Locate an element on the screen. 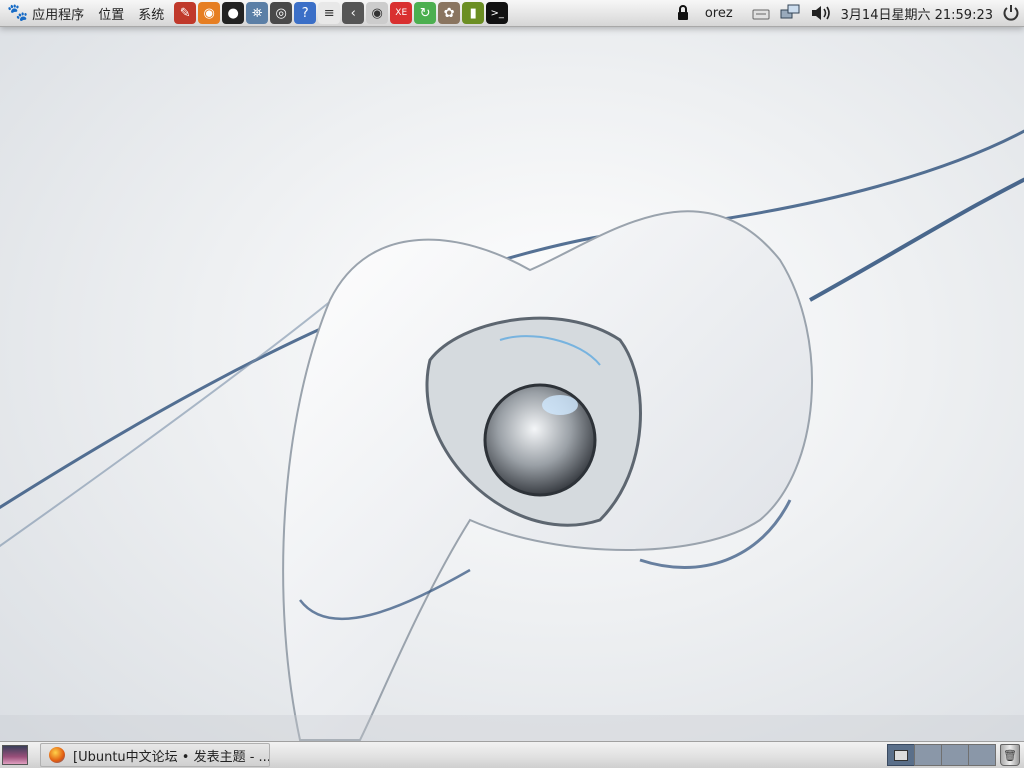  user-name: orez is located at coordinates (719, 13).